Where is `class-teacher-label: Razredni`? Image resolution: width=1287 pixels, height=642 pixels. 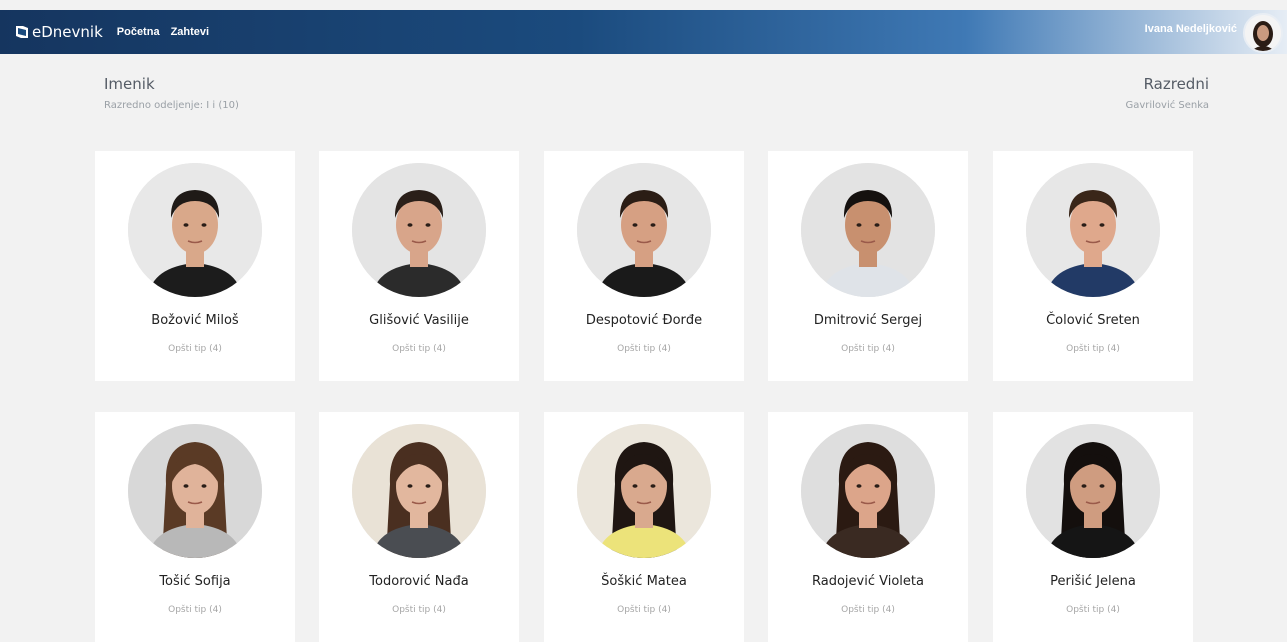
class-teacher-label: Razredni is located at coordinates (1176, 84).